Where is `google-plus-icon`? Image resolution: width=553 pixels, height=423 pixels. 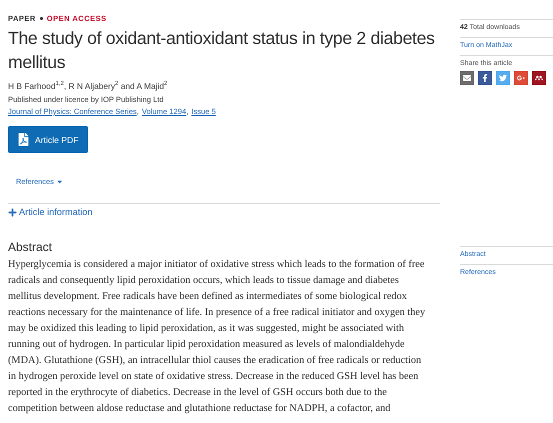 google-plus-icon is located at coordinates (521, 78).